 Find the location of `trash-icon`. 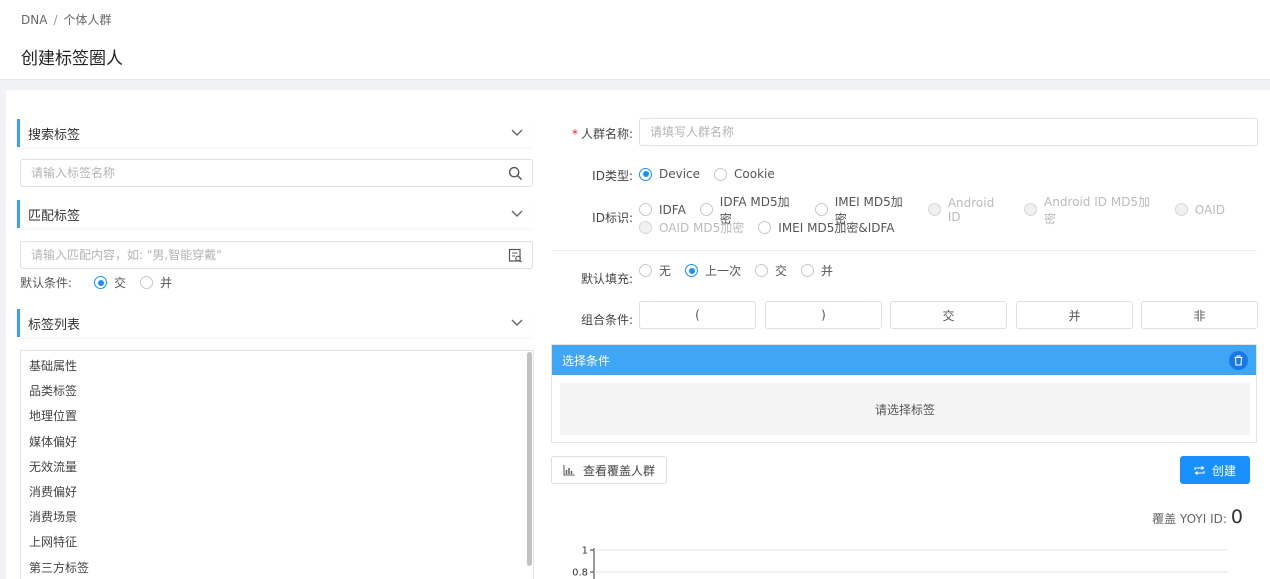

trash-icon is located at coordinates (1238, 360).